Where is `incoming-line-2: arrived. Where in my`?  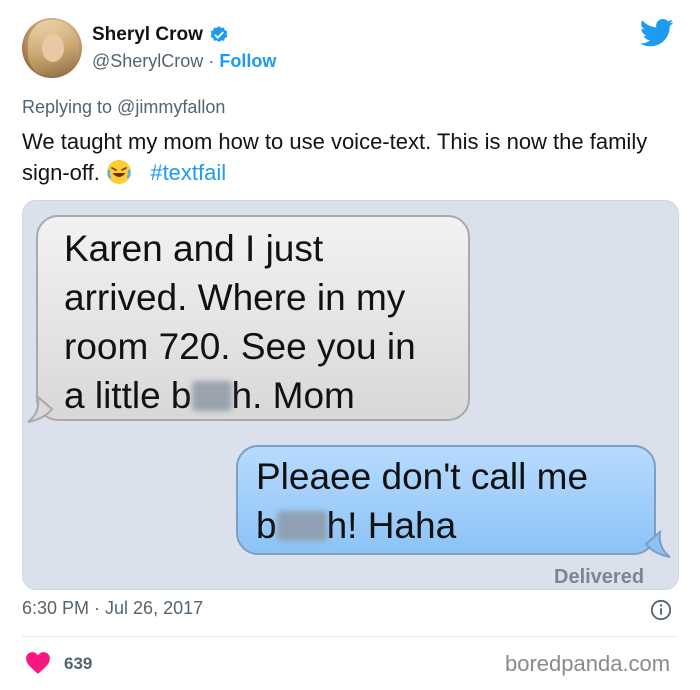 incoming-line-2: arrived. Where in my is located at coordinates (235, 297).